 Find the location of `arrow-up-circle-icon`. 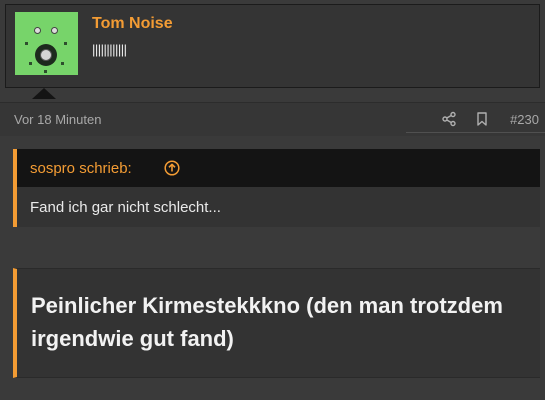

arrow-up-circle-icon is located at coordinates (172, 168).